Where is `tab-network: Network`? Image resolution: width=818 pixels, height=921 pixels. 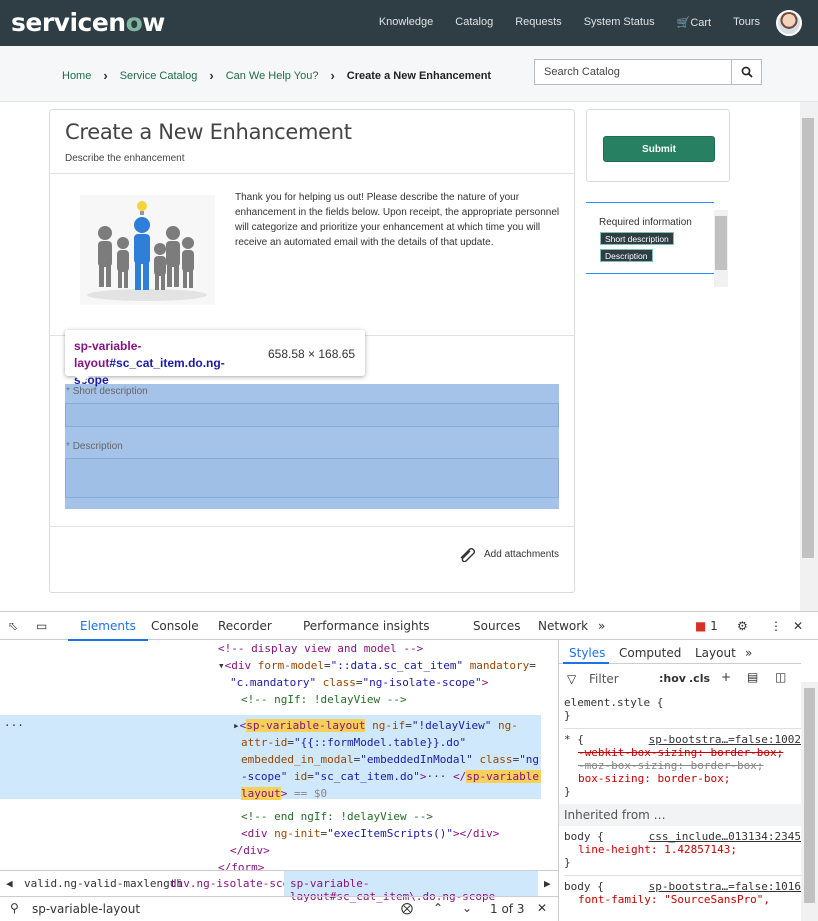
tab-network: Network is located at coordinates (563, 626).